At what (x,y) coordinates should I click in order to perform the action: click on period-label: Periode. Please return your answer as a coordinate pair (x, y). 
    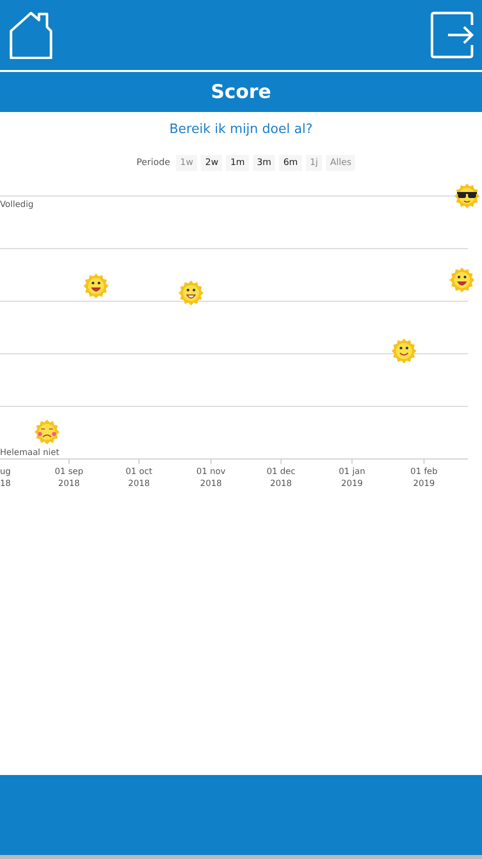
    Looking at the image, I should click on (153, 163).